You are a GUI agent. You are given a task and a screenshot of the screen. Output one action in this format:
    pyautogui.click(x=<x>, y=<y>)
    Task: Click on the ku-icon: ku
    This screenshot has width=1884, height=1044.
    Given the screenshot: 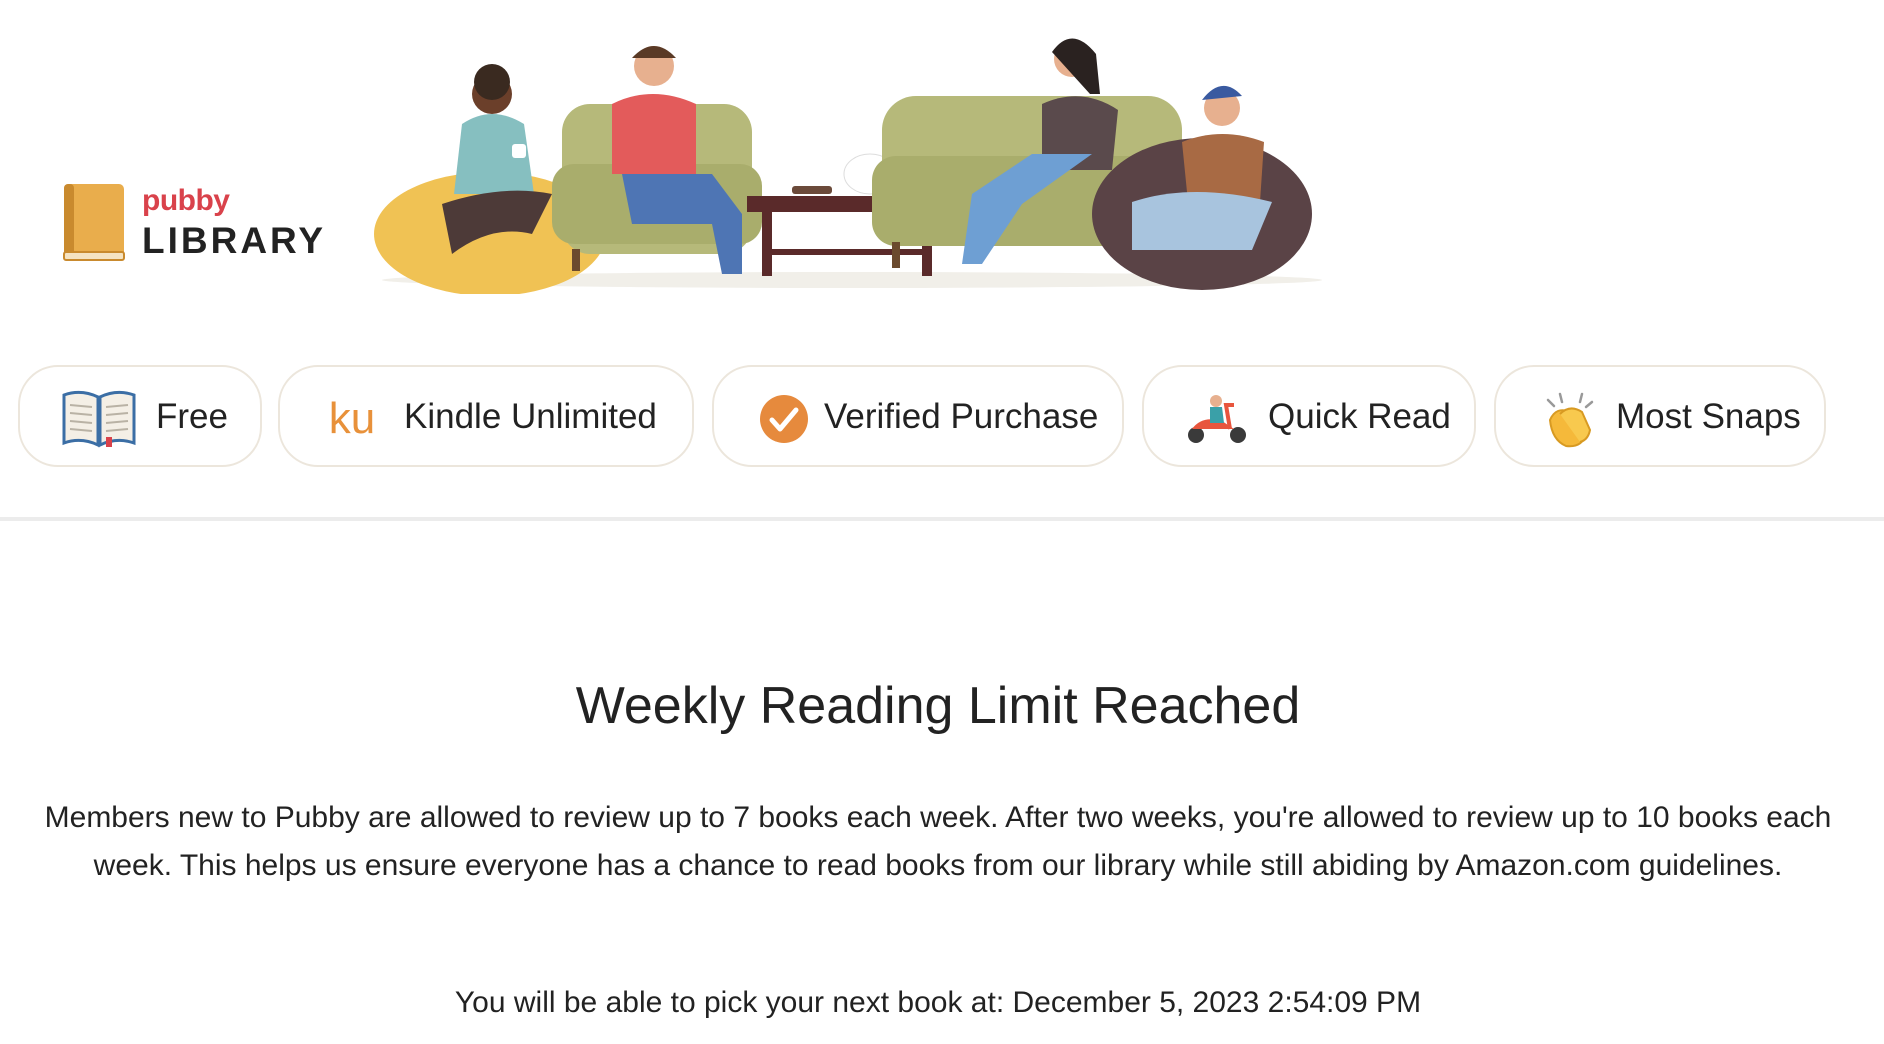 What is the action you would take?
    pyautogui.click(x=352, y=419)
    